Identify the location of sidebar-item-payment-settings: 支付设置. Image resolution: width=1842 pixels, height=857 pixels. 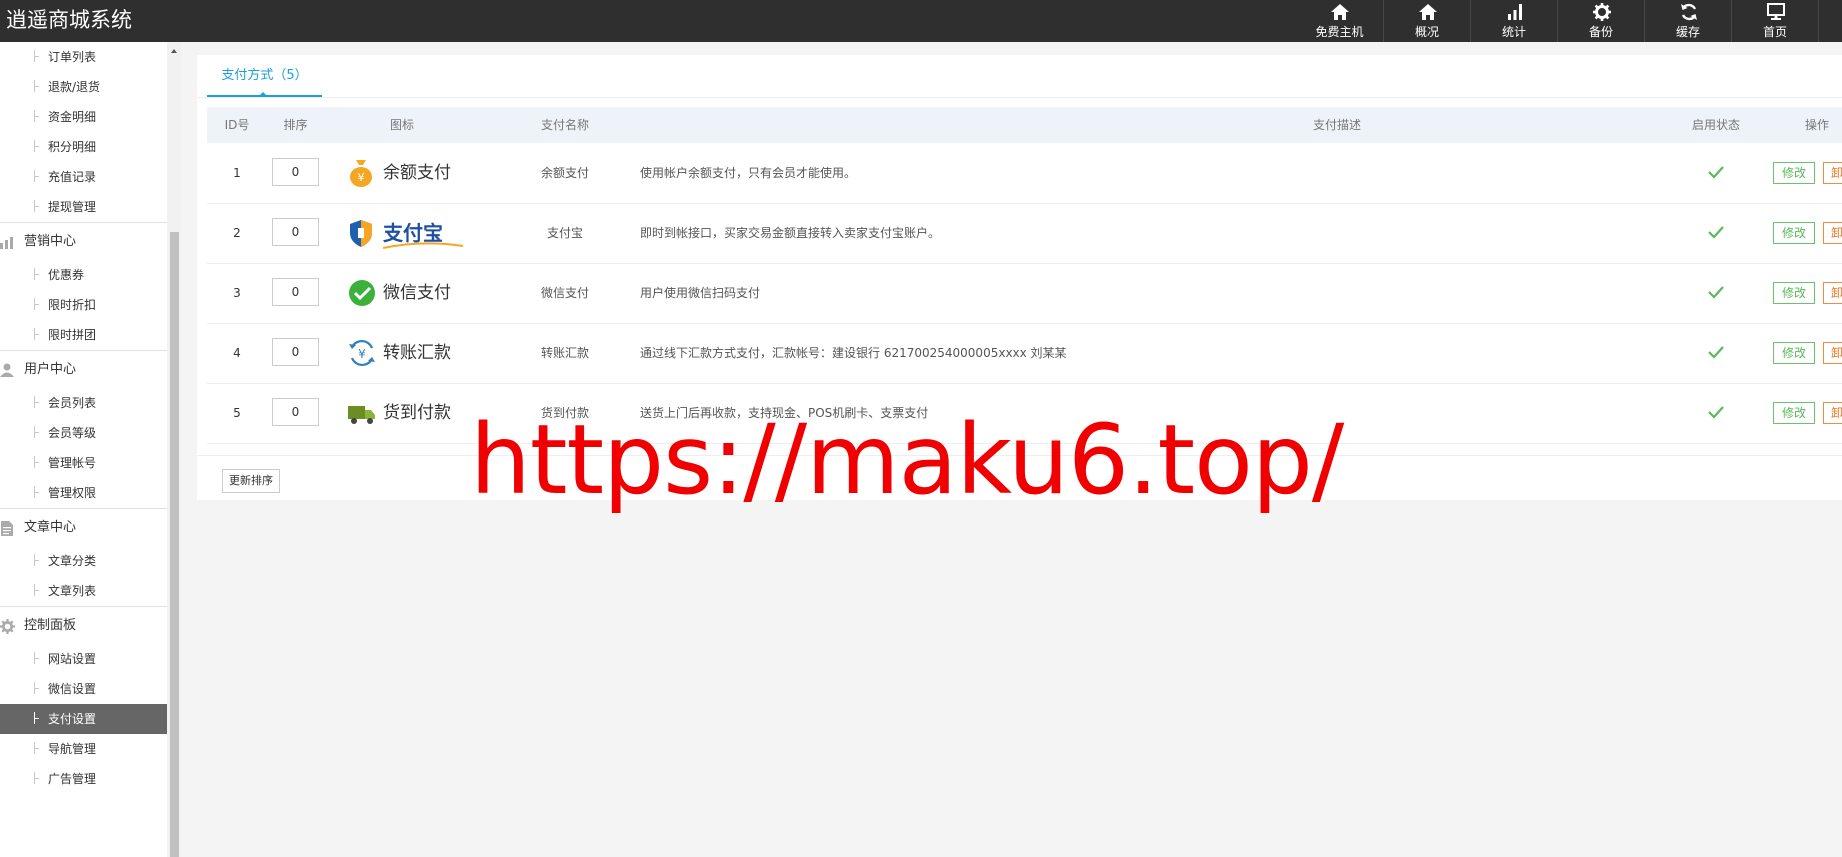
(83, 719).